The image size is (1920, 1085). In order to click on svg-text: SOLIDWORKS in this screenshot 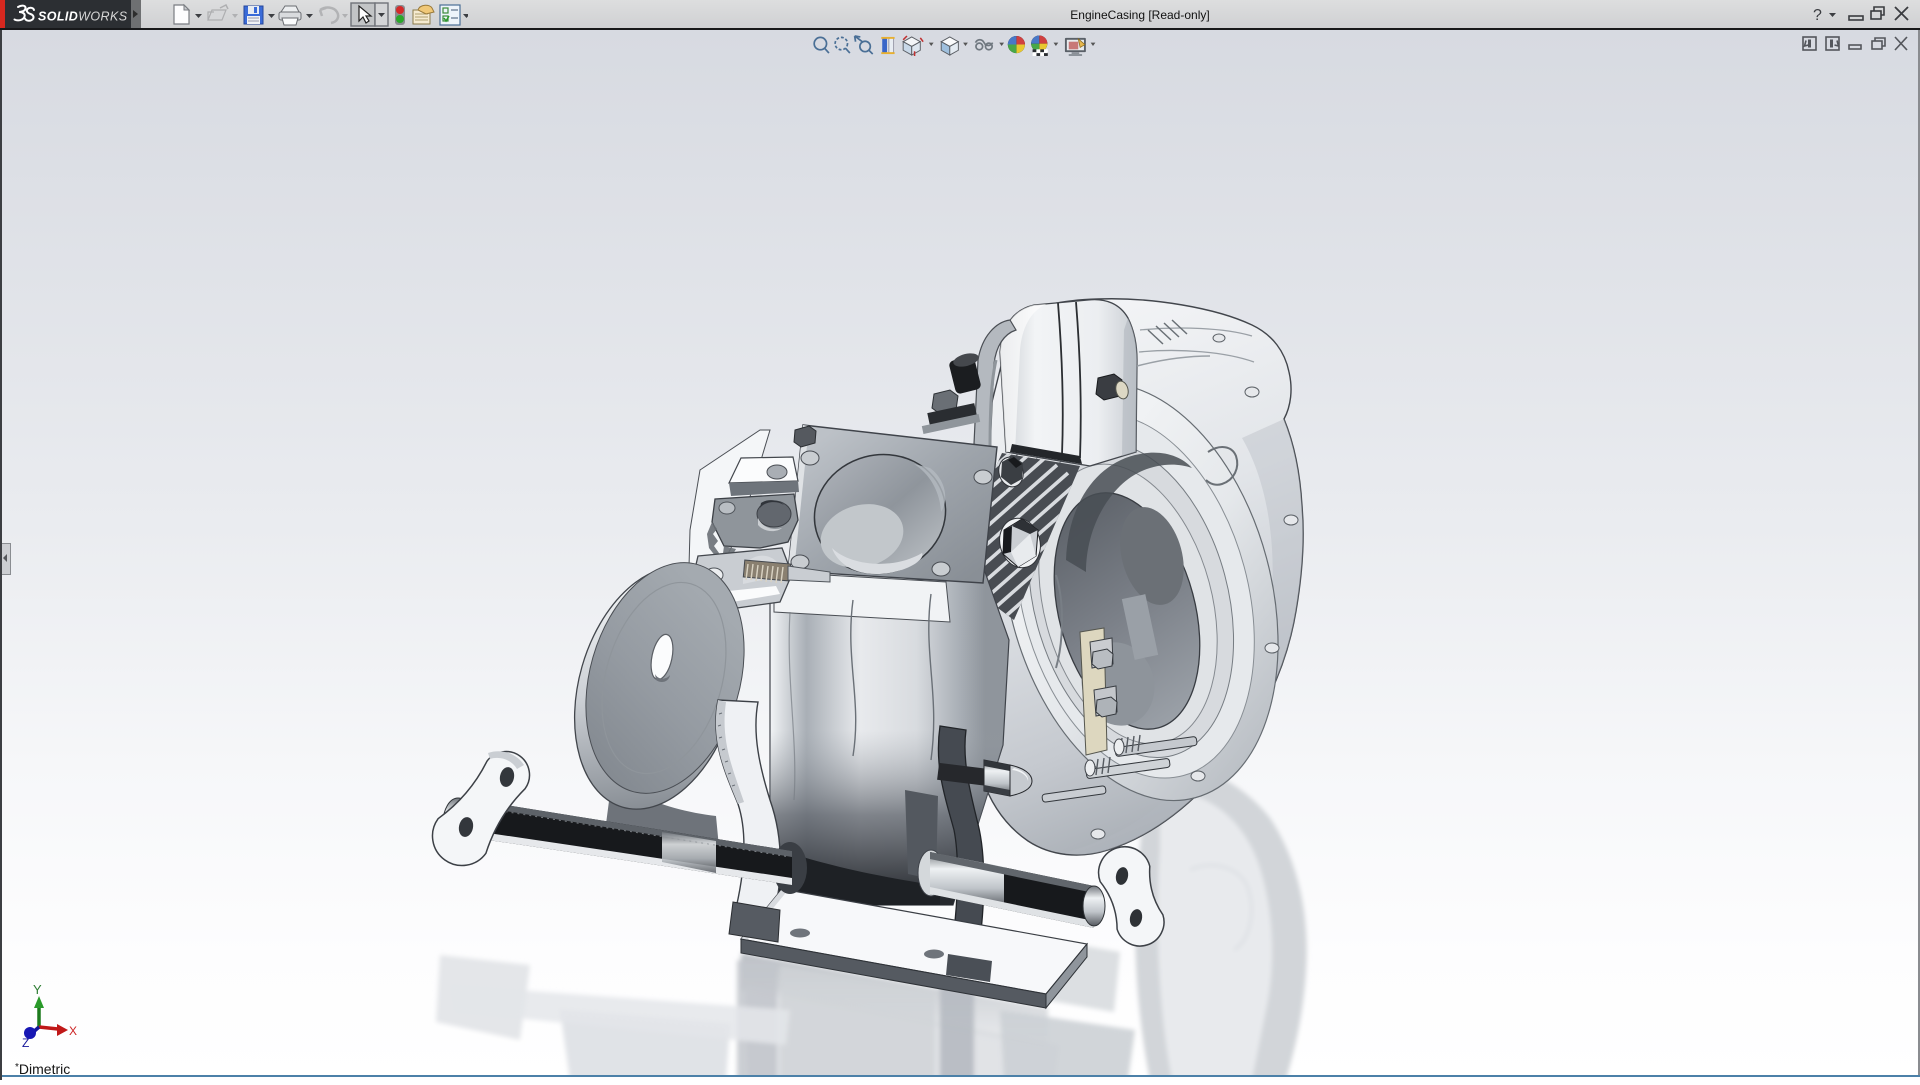, I will do `click(83, 17)`.